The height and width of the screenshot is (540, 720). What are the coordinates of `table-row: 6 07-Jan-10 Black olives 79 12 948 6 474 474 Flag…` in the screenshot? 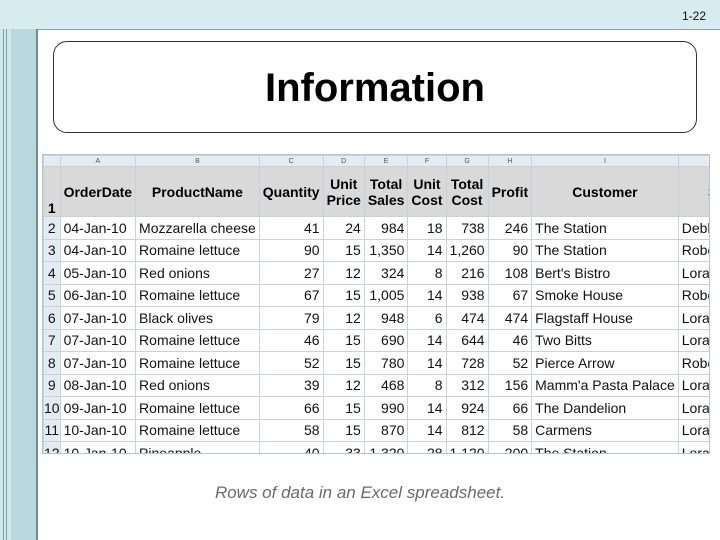 It's located at (376, 318).